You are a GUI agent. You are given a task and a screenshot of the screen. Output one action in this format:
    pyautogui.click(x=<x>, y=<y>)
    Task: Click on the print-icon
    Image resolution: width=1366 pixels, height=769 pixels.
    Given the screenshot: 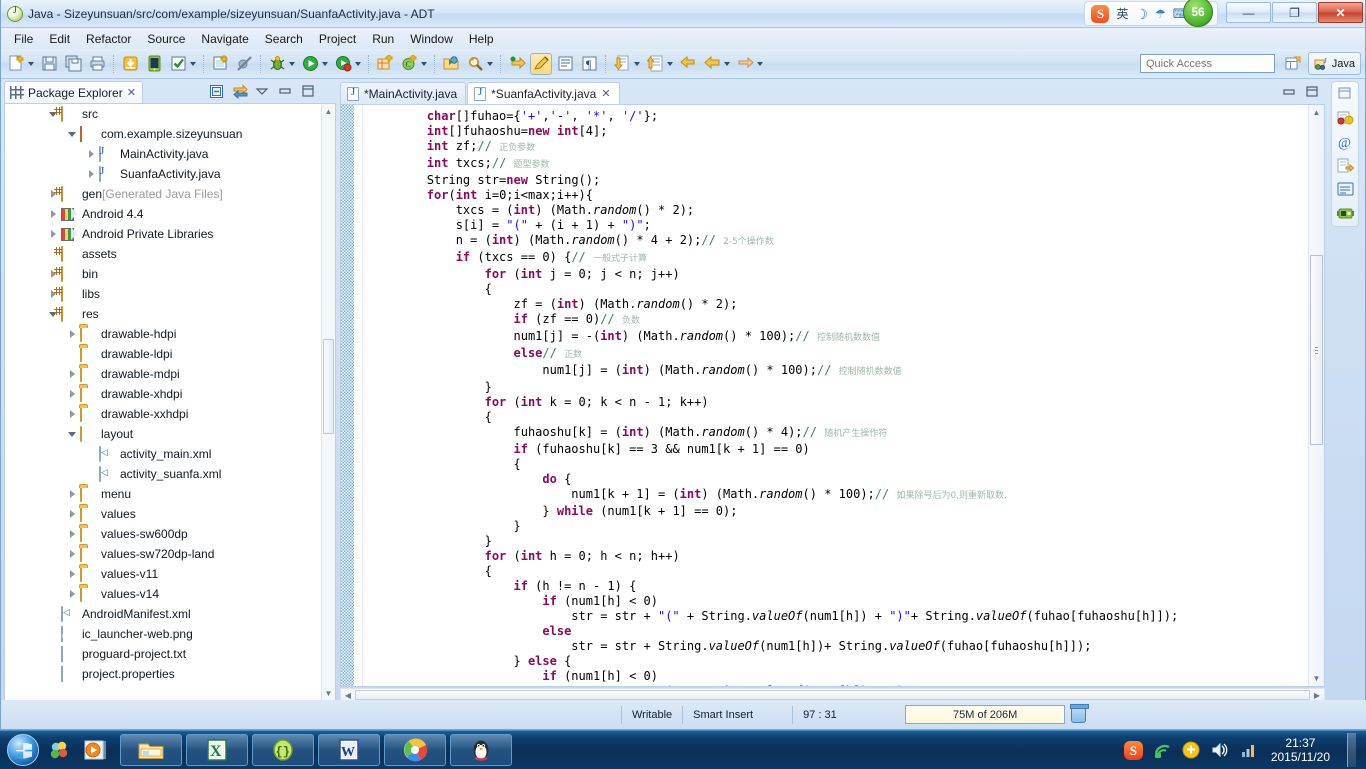 What is the action you would take?
    pyautogui.click(x=97, y=64)
    